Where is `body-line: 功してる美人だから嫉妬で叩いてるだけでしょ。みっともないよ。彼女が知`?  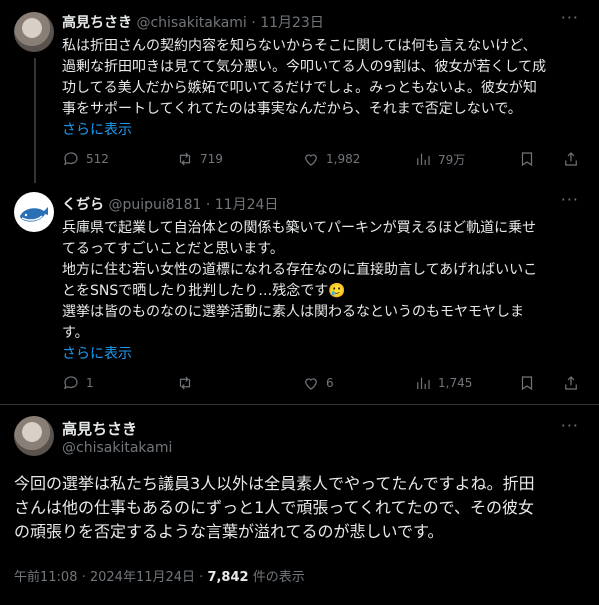 body-line: 功してる美人だから嫉妬で叩いてるだけでしょ。みっともないよ。彼女が知 is located at coordinates (299, 88).